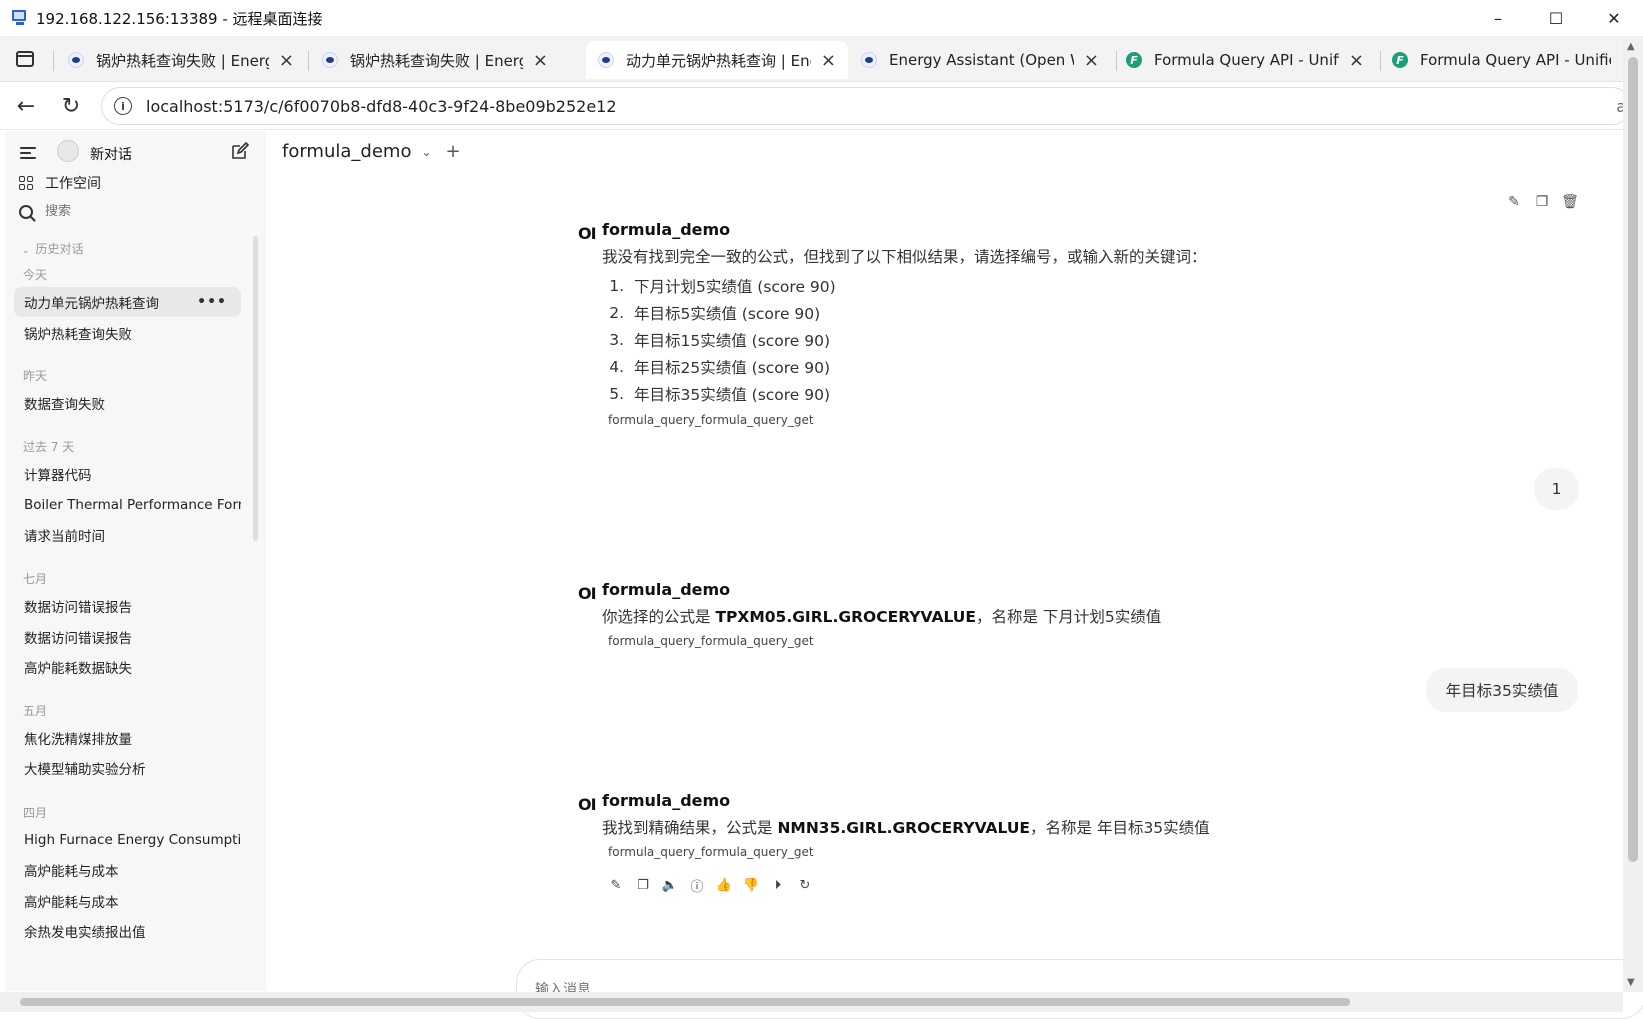 The height and width of the screenshot is (1019, 1643). What do you see at coordinates (1002, 393) in the screenshot?
I see `list-item: 5. 年目标35实绩值 (score 90)` at bounding box center [1002, 393].